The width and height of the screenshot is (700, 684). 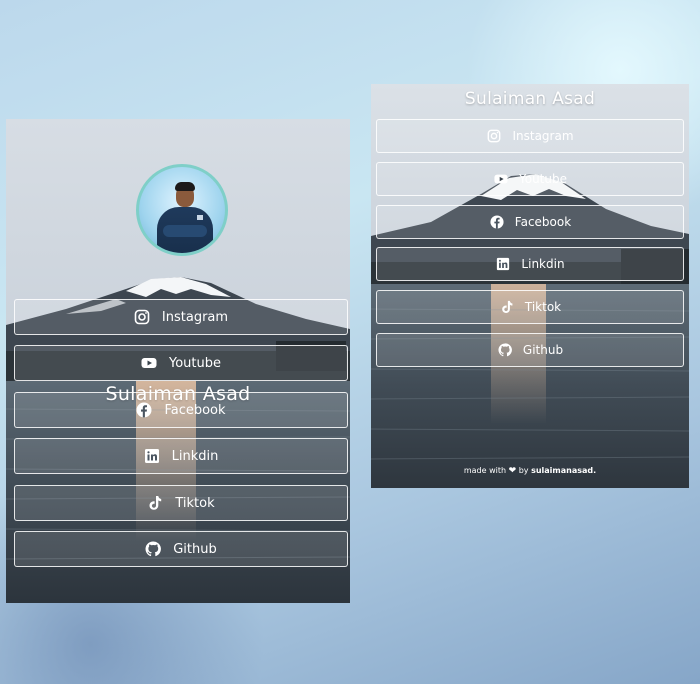 What do you see at coordinates (512, 471) in the screenshot?
I see `heart-icon: ❤` at bounding box center [512, 471].